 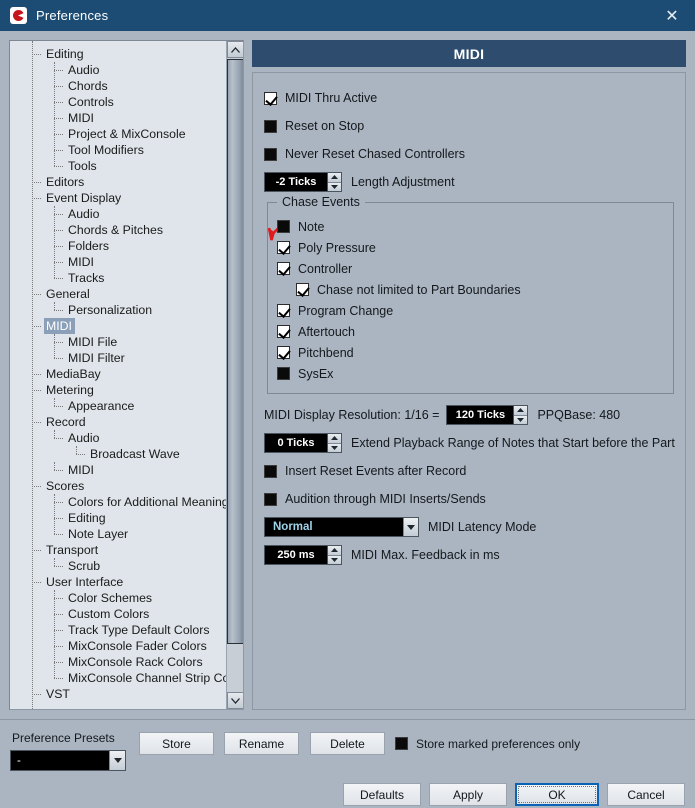 I want to click on tree-item-mediabay: MediaBay, so click(x=117, y=374).